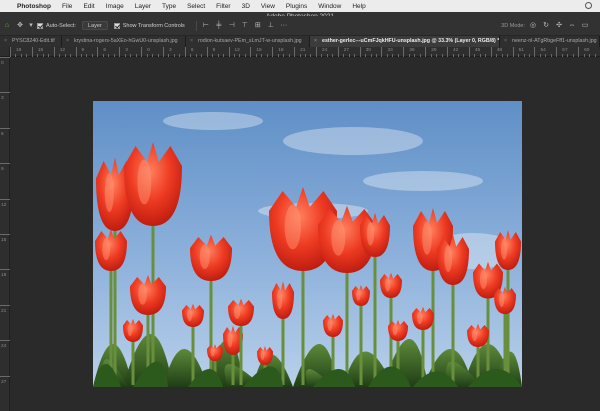 The image size is (600, 411). Describe the element at coordinates (196, 25) in the screenshot. I see `divider` at that location.